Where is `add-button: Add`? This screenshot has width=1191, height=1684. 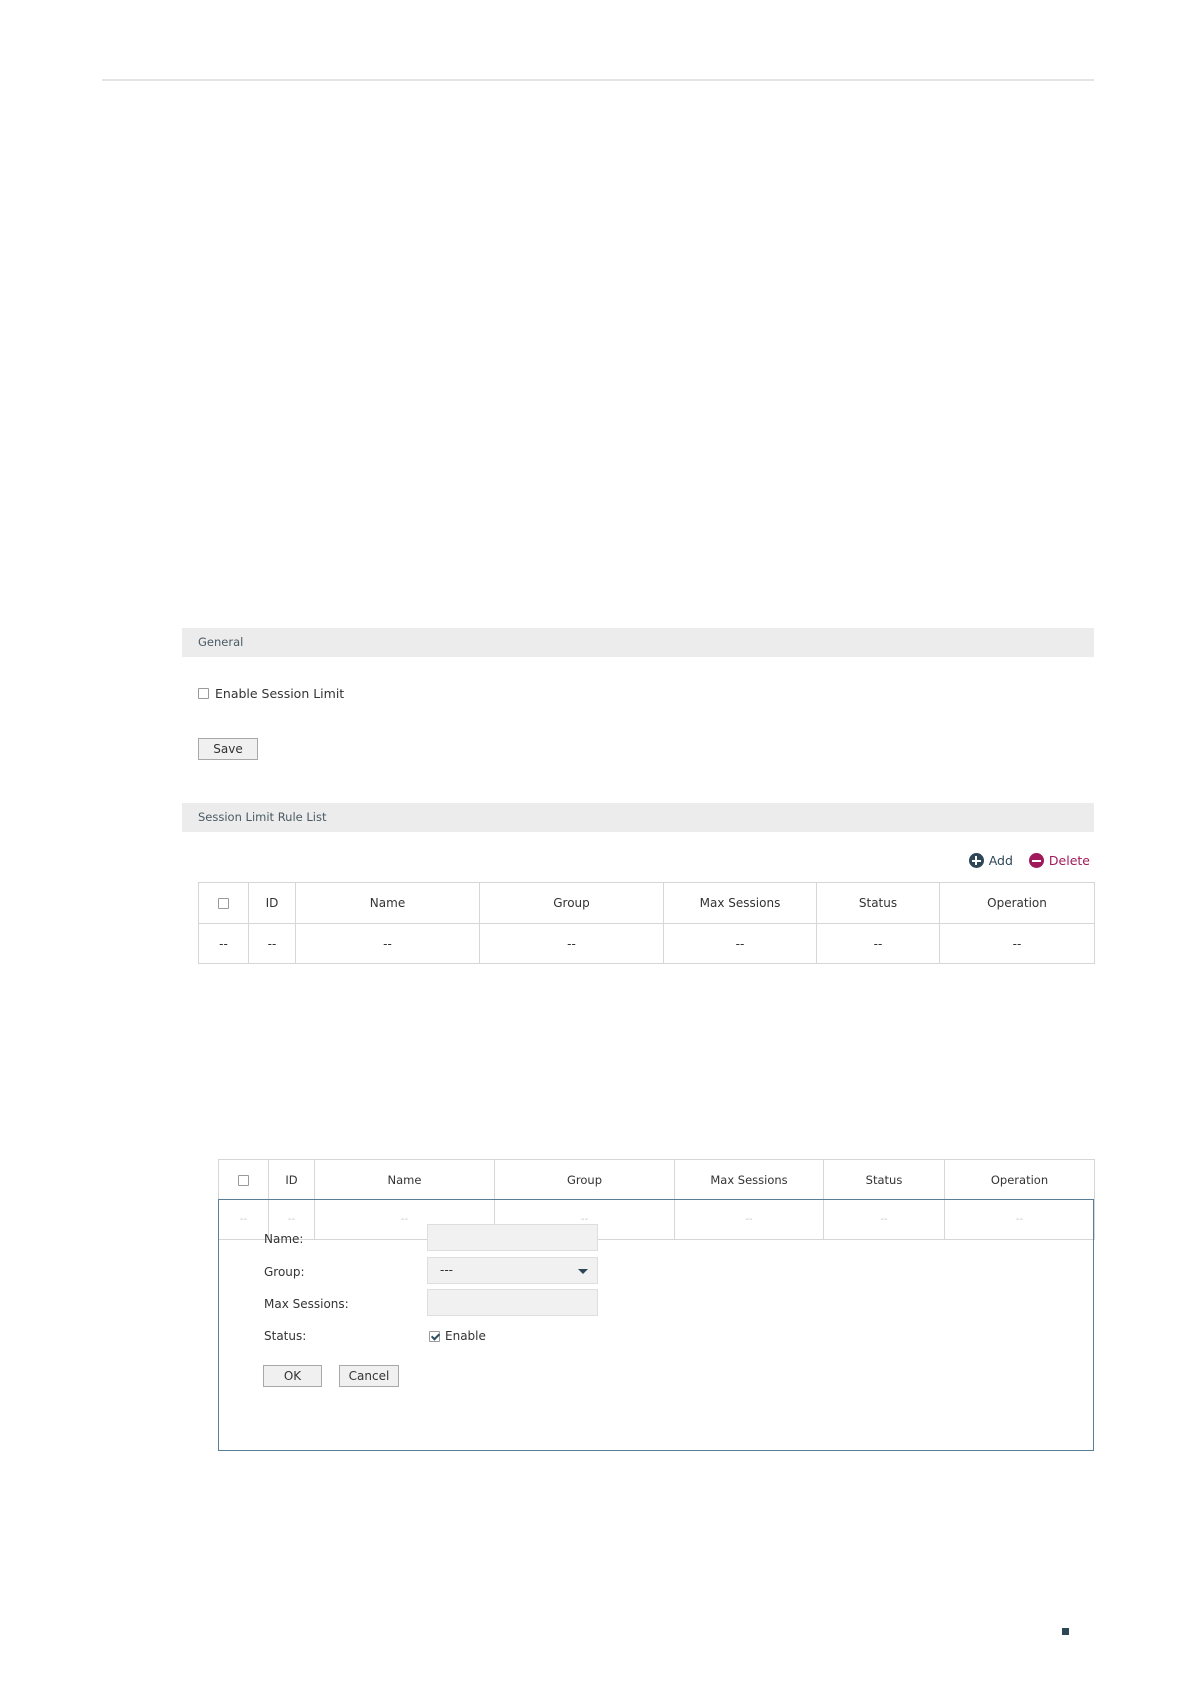
add-button: Add is located at coordinates (990, 860).